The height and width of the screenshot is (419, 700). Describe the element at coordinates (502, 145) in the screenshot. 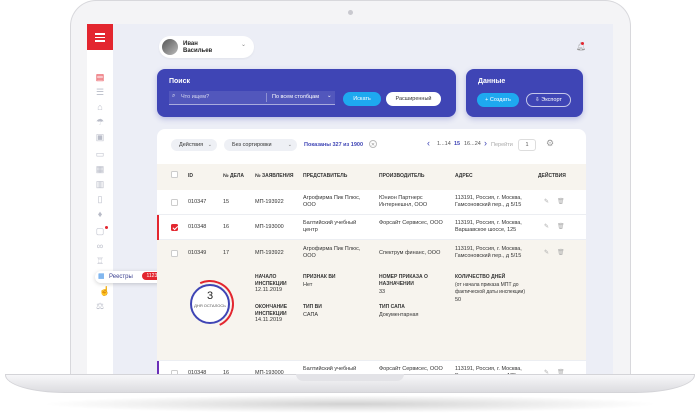

I see `goto-label: Перейти` at that location.